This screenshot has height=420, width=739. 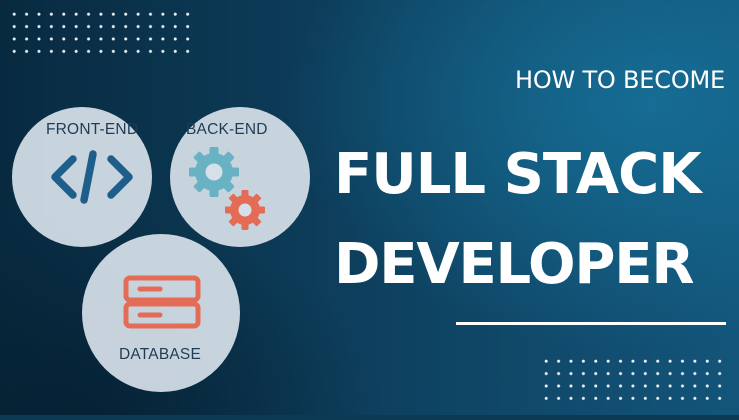 What do you see at coordinates (227, 129) in the screenshot?
I see `back-end-label: BACK-END` at bounding box center [227, 129].